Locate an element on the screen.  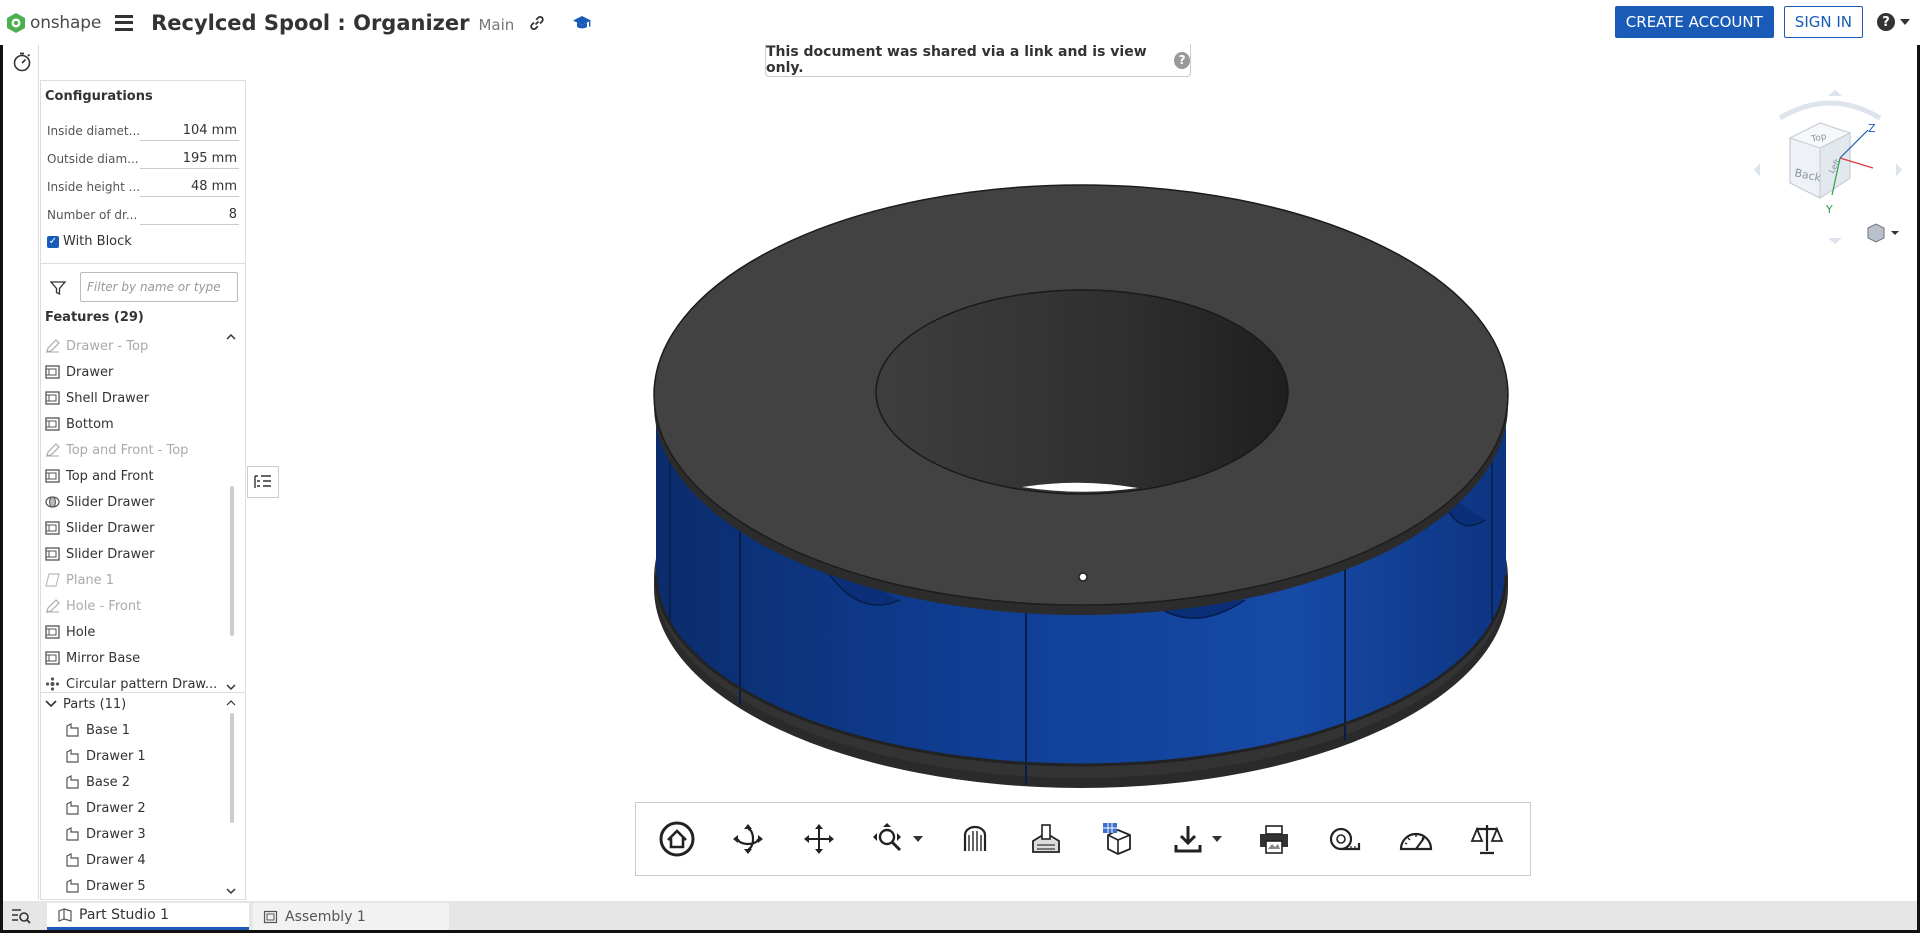
feature-item: Shell Drawer is located at coordinates (140, 398).